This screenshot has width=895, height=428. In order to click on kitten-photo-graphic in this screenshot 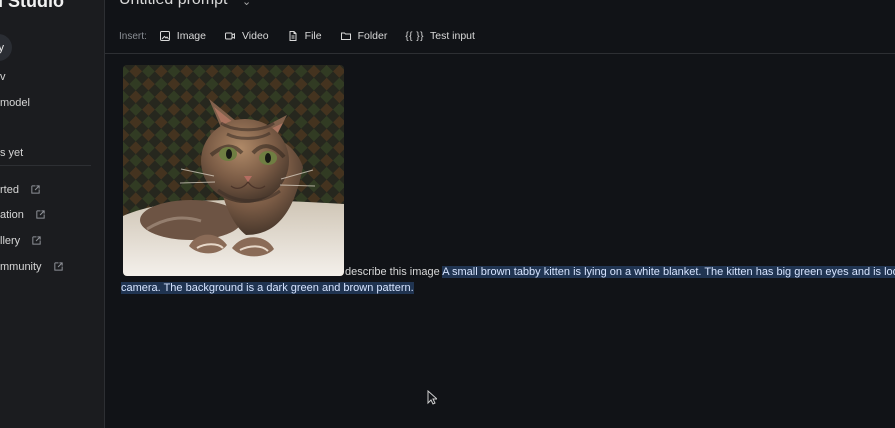, I will do `click(233, 170)`.